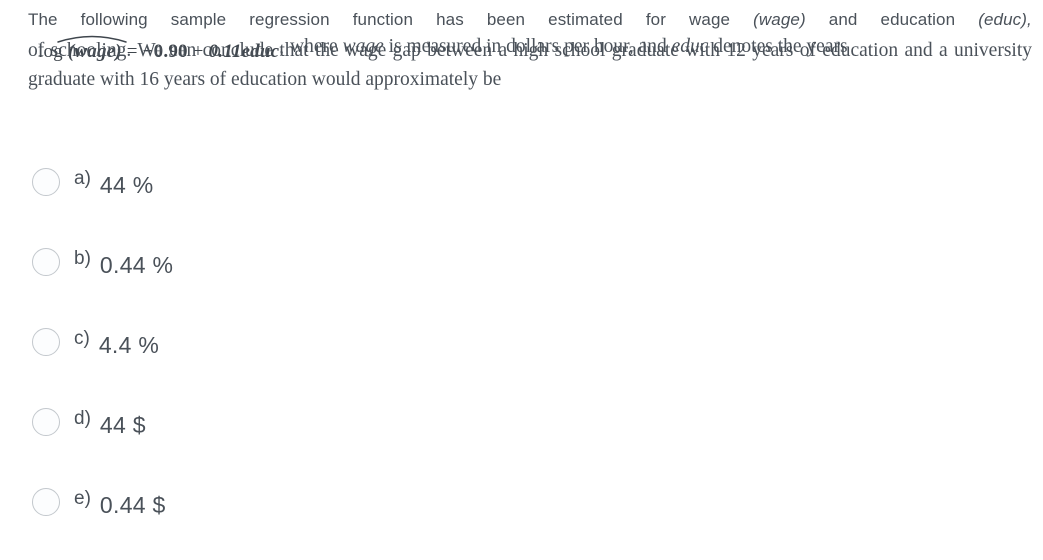 The width and height of the screenshot is (1043, 560). What do you see at coordinates (46, 182) in the screenshot?
I see `radio-button-a` at bounding box center [46, 182].